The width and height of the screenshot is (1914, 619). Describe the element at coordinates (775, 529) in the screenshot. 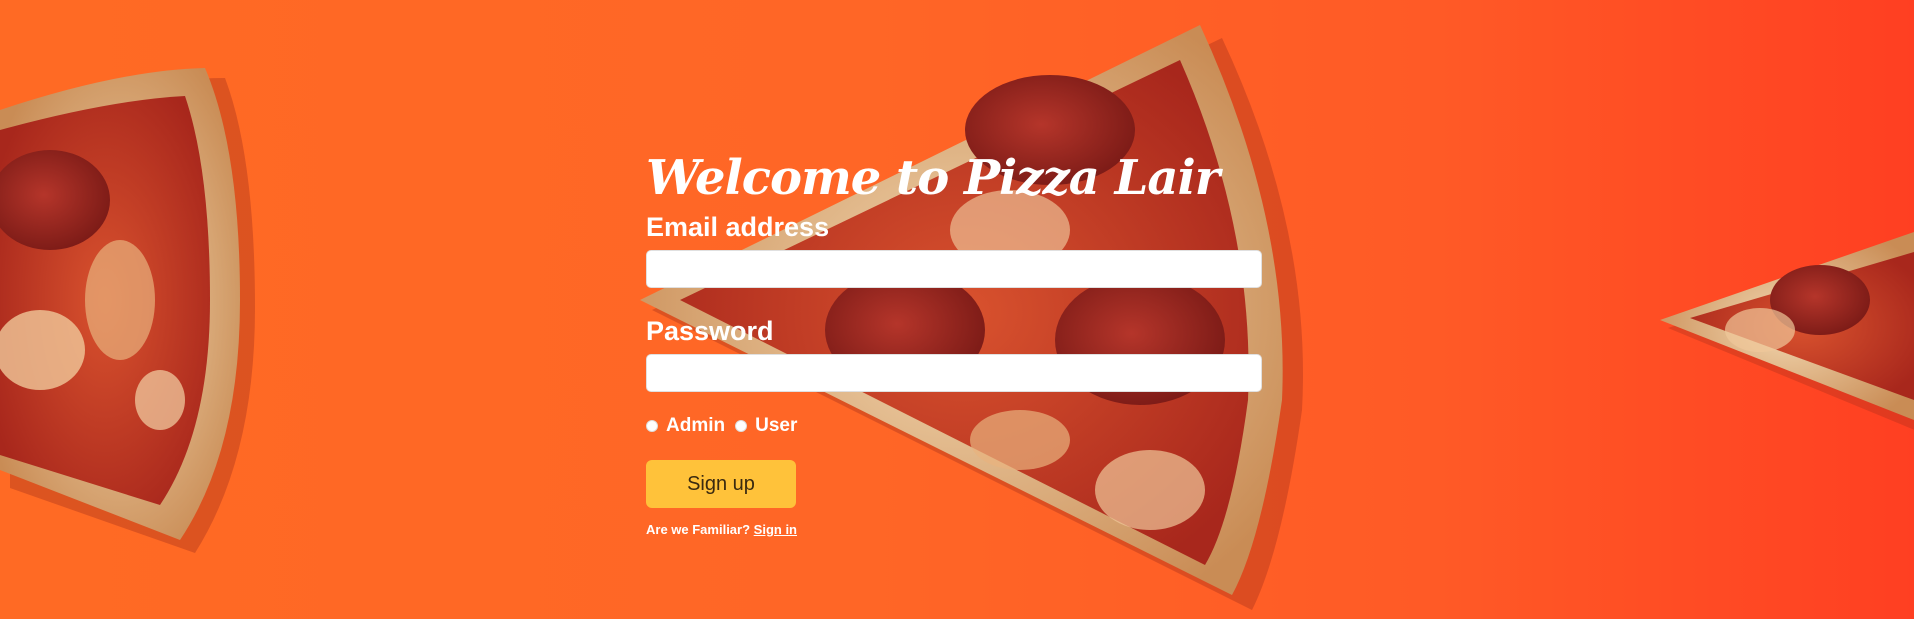

I see `sign-in-link: Sign in` at that location.